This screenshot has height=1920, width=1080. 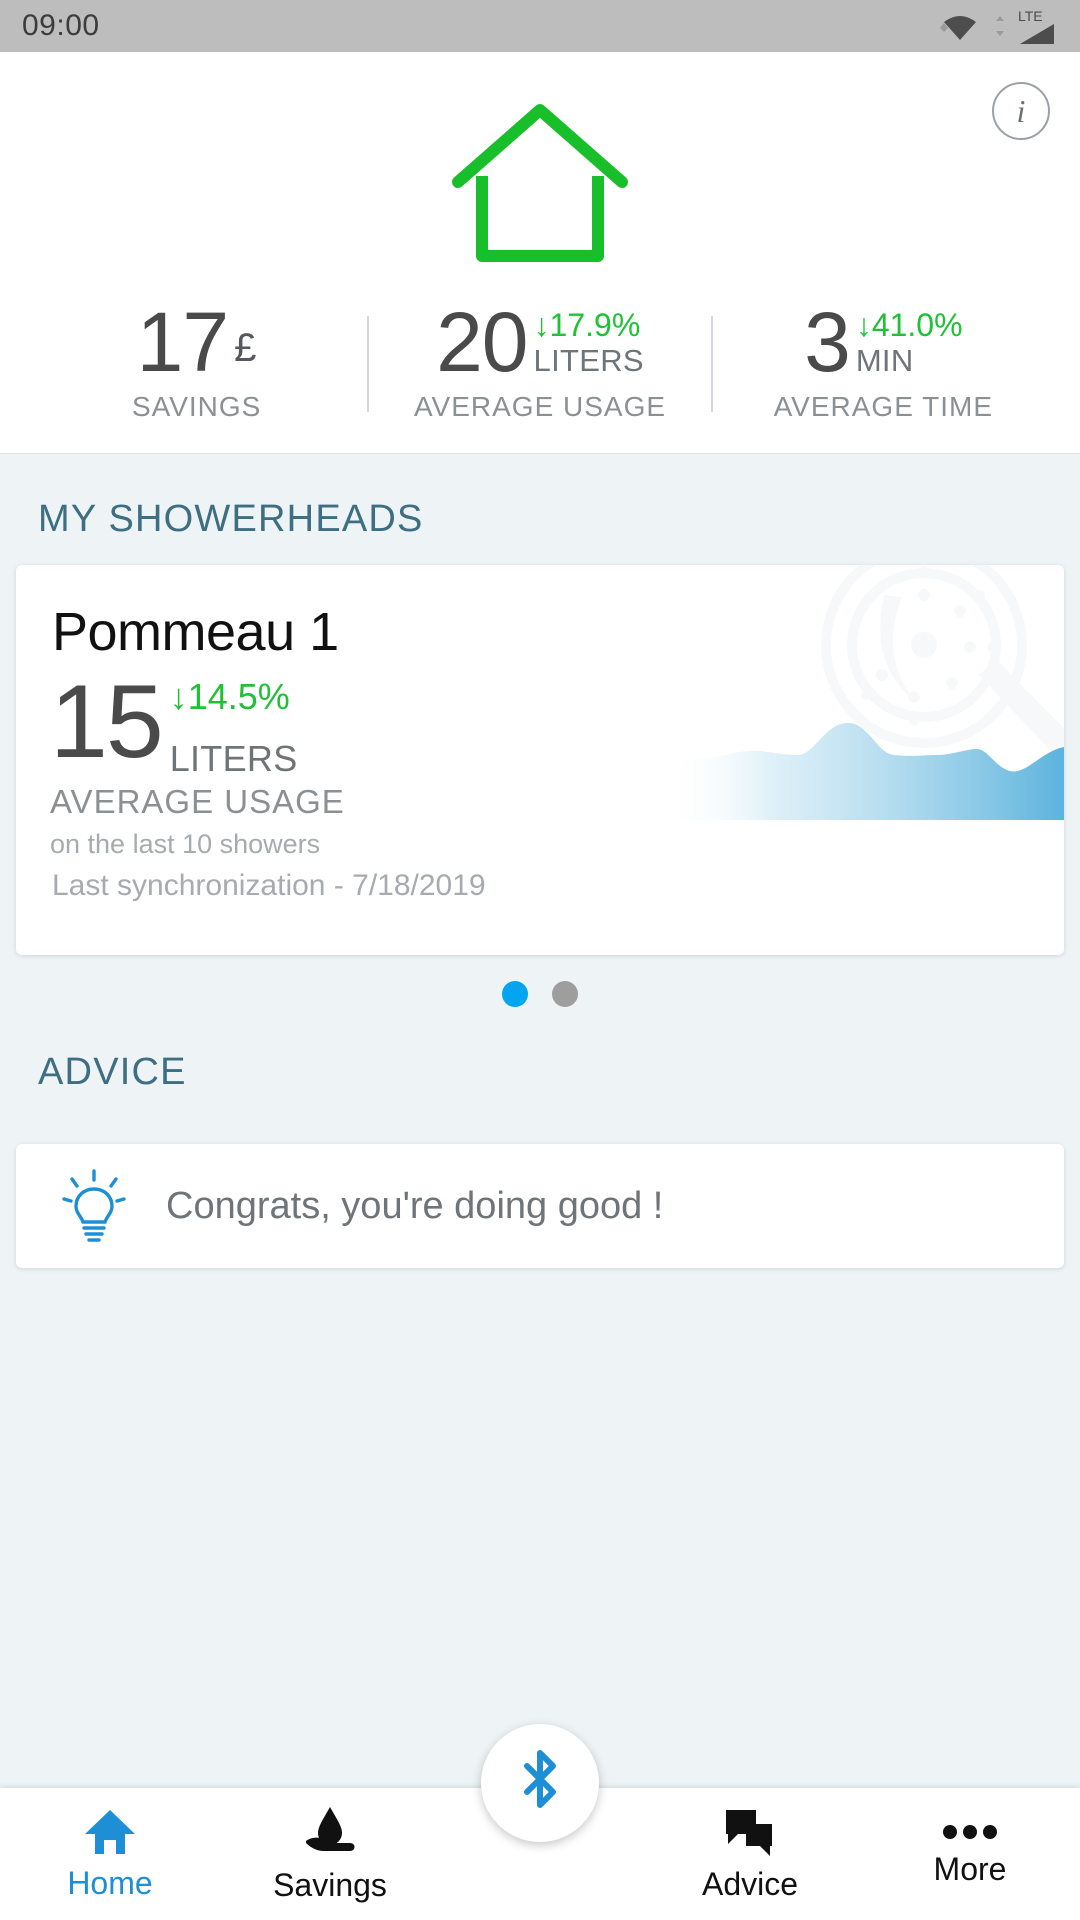 I want to click on advice-card: Congrats, you're doing good !, so click(x=540, y=1206).